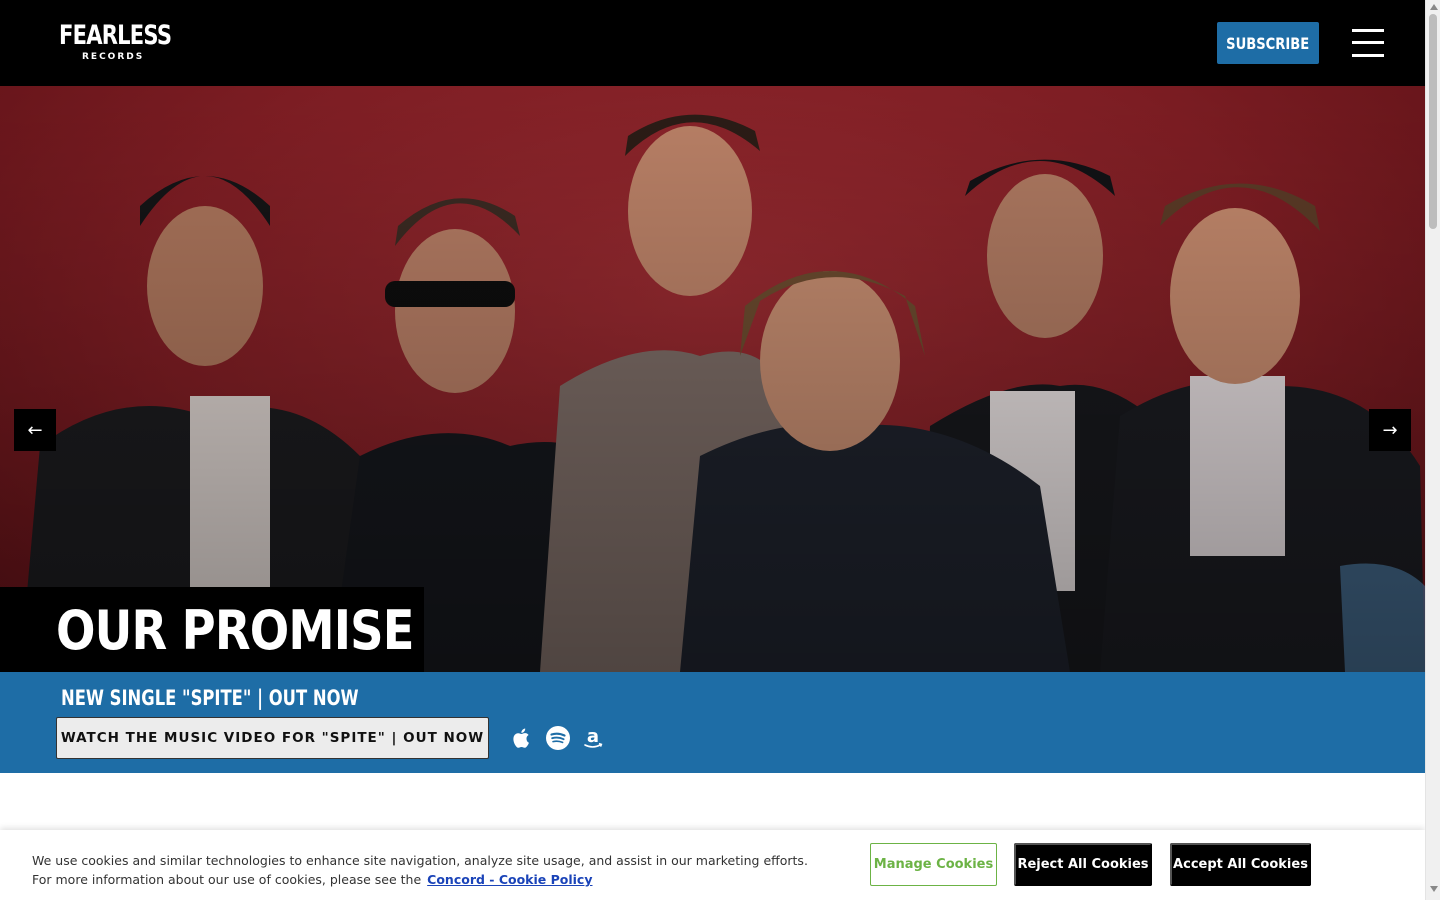 This screenshot has width=1440, height=900. I want to click on subscribe-label: SUBSCRIBE, so click(1268, 43).